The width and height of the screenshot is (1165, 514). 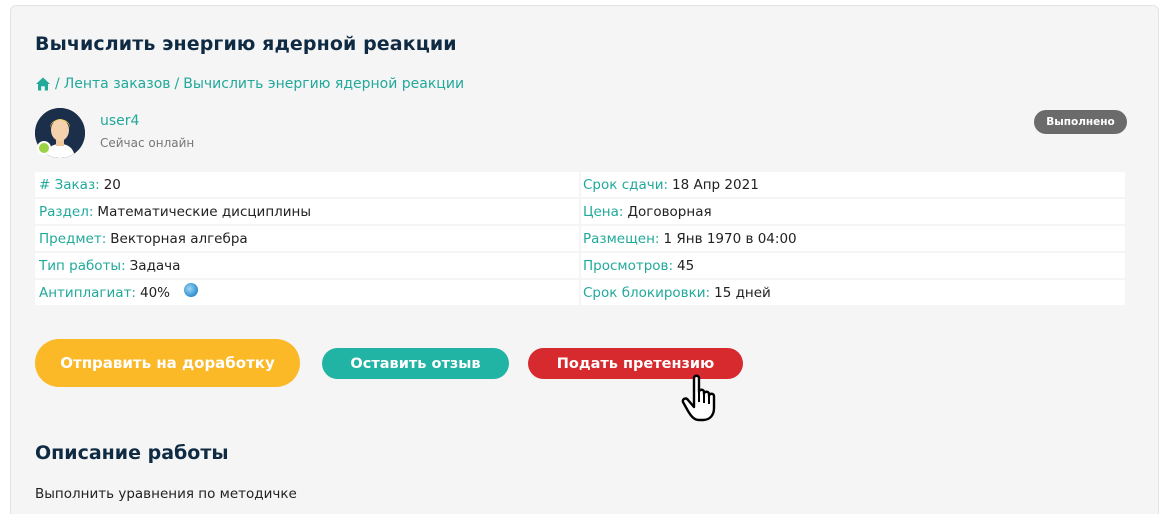 I want to click on detail-label: Размещен:, so click(x=621, y=238).